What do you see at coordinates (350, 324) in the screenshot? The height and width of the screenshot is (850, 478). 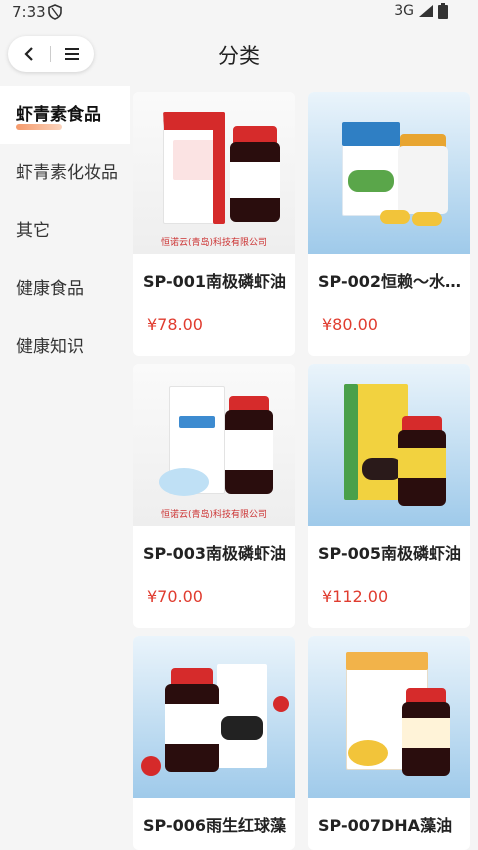 I see `product-price: ¥80.00` at bounding box center [350, 324].